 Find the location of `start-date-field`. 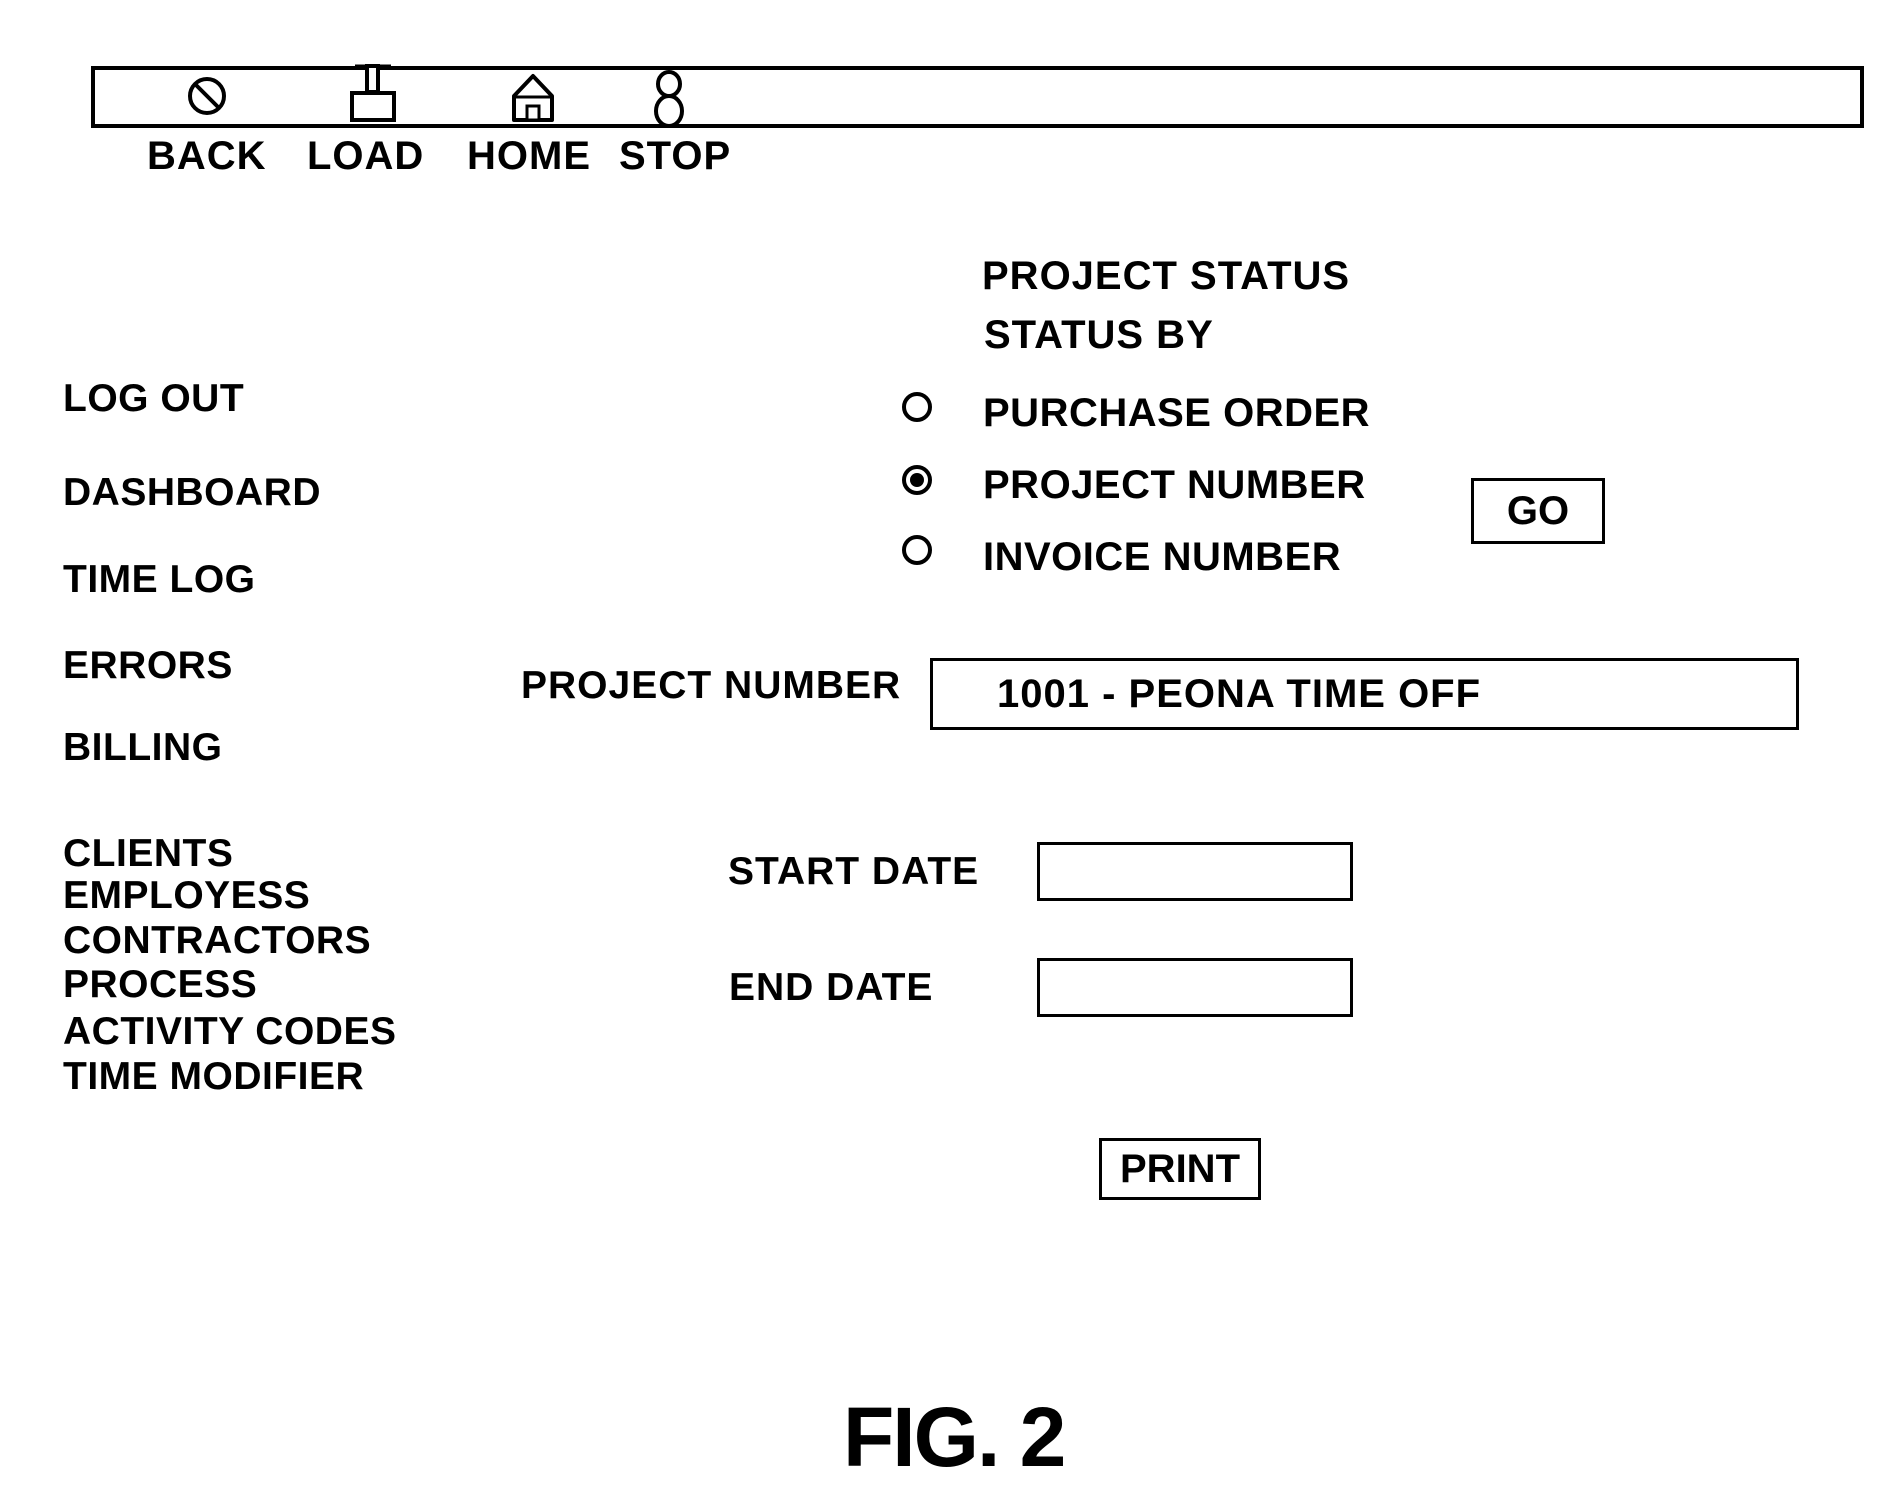

start-date-field is located at coordinates (1195, 871).